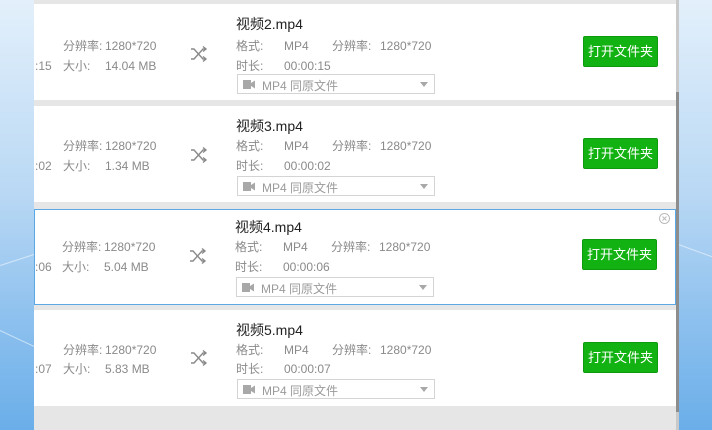  I want to click on source-duration-fragment: :02, so click(43, 166).